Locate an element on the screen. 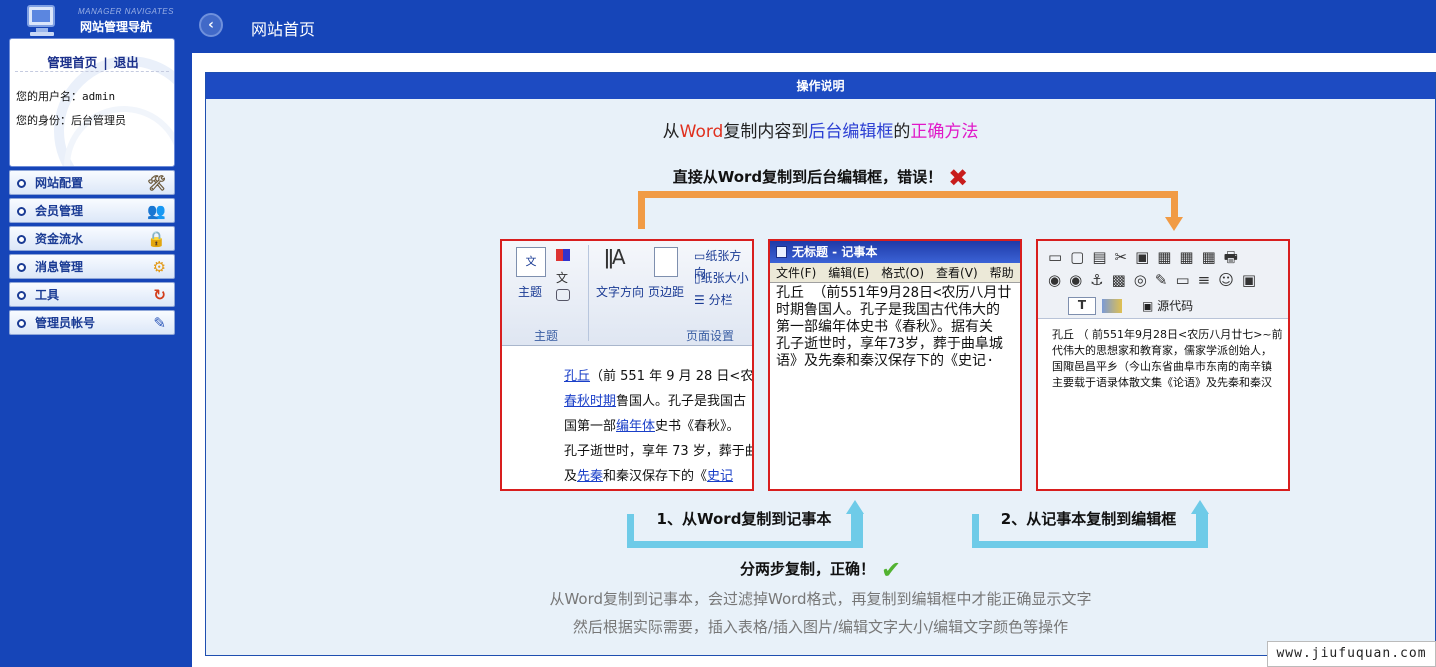  step1-label: 1、从Word复制到记事本 is located at coordinates (744, 518).